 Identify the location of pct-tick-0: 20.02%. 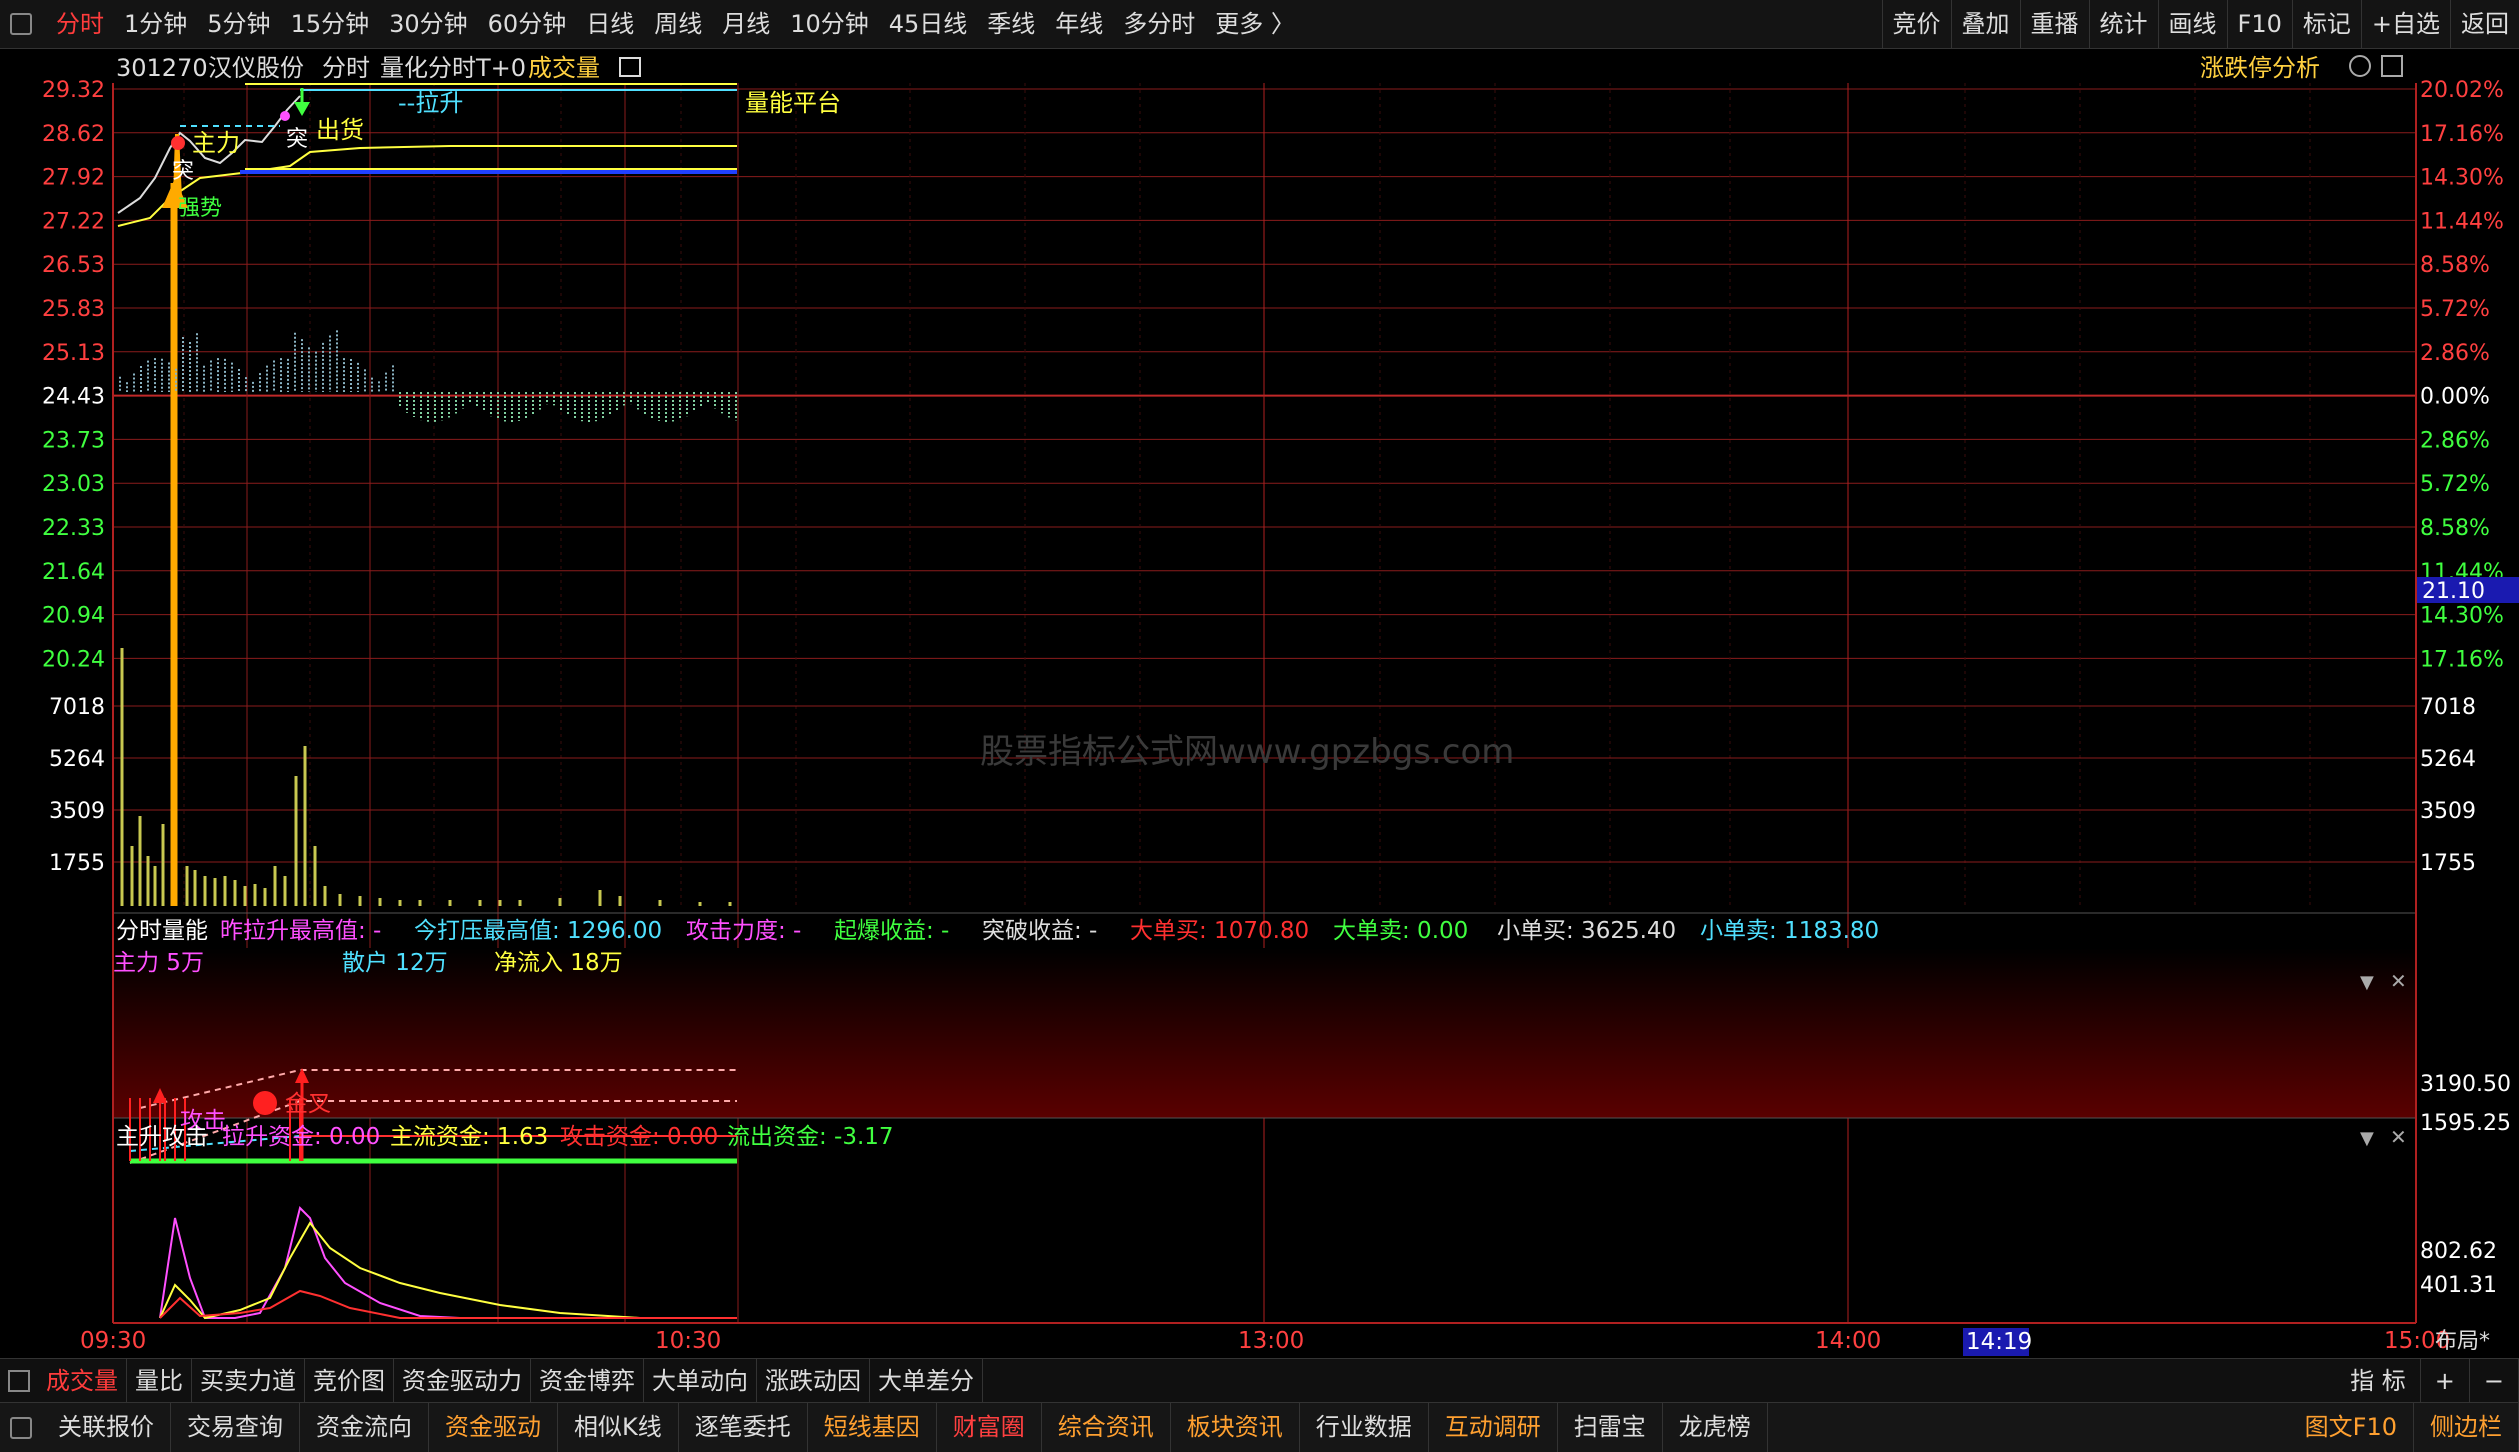
(2462, 90).